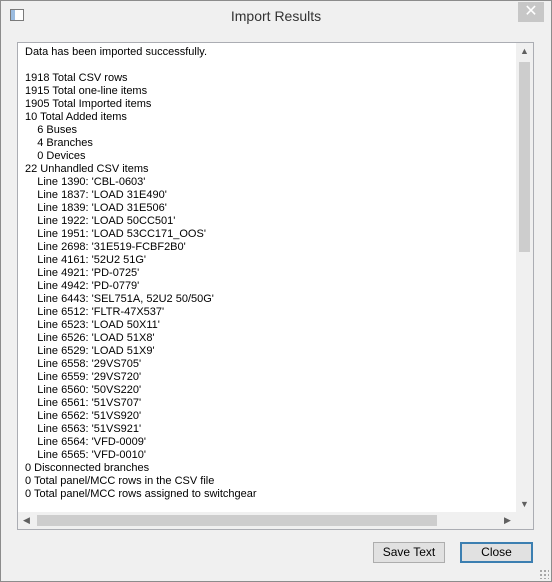 This screenshot has width=552, height=582. I want to click on result-line: 0 Disconnected branches, so click(87, 468).